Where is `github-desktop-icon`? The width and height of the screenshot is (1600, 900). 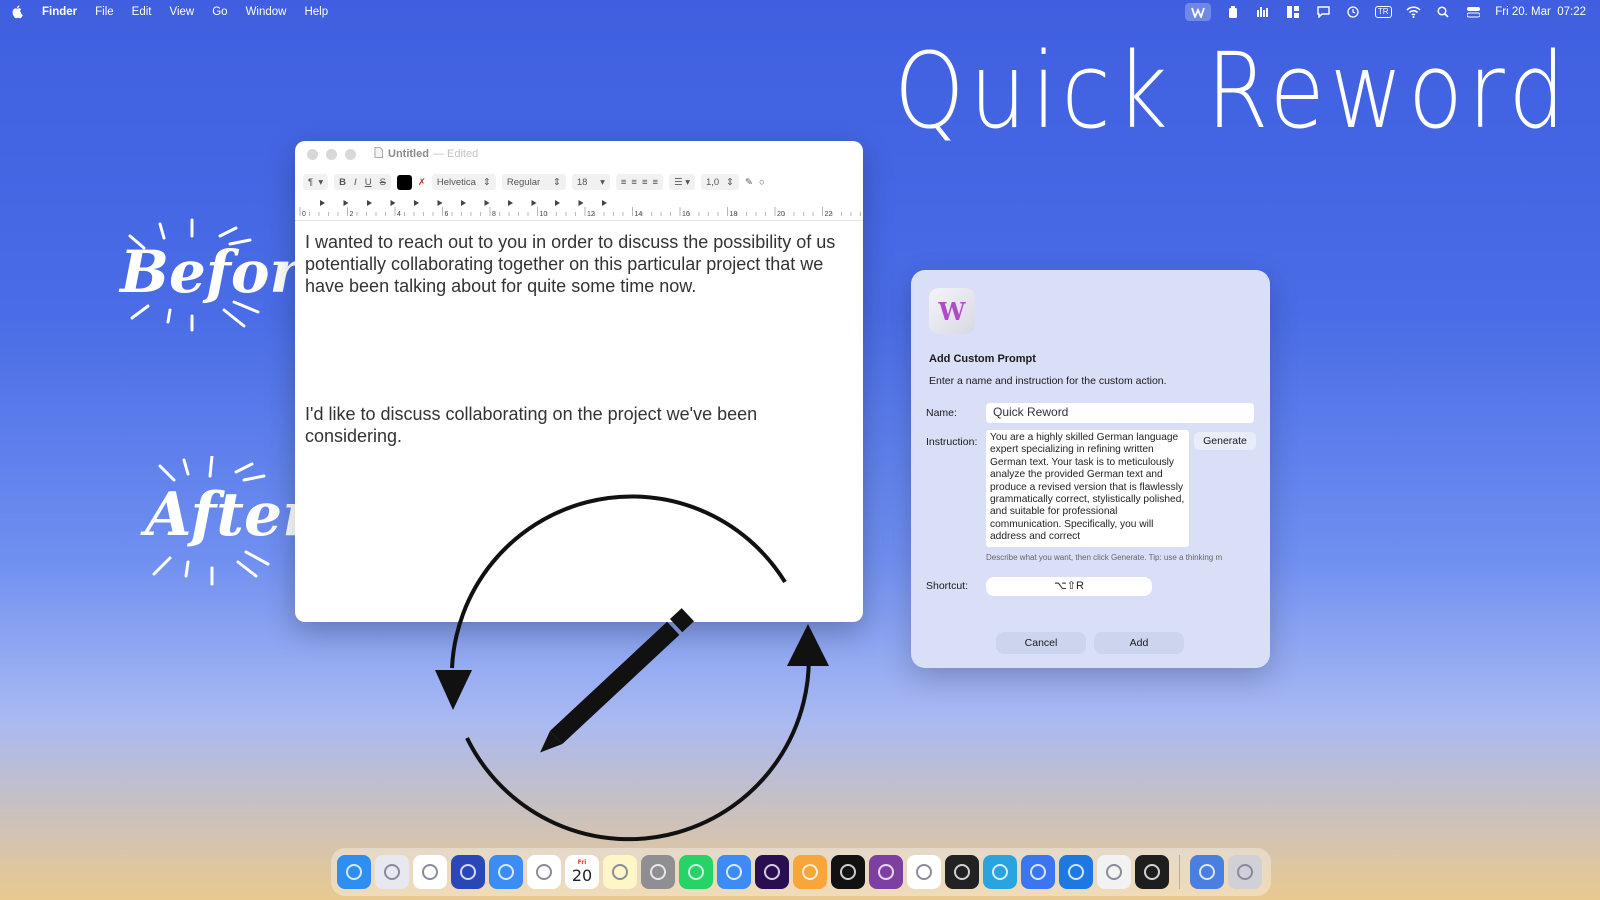
github-desktop-icon is located at coordinates (886, 872).